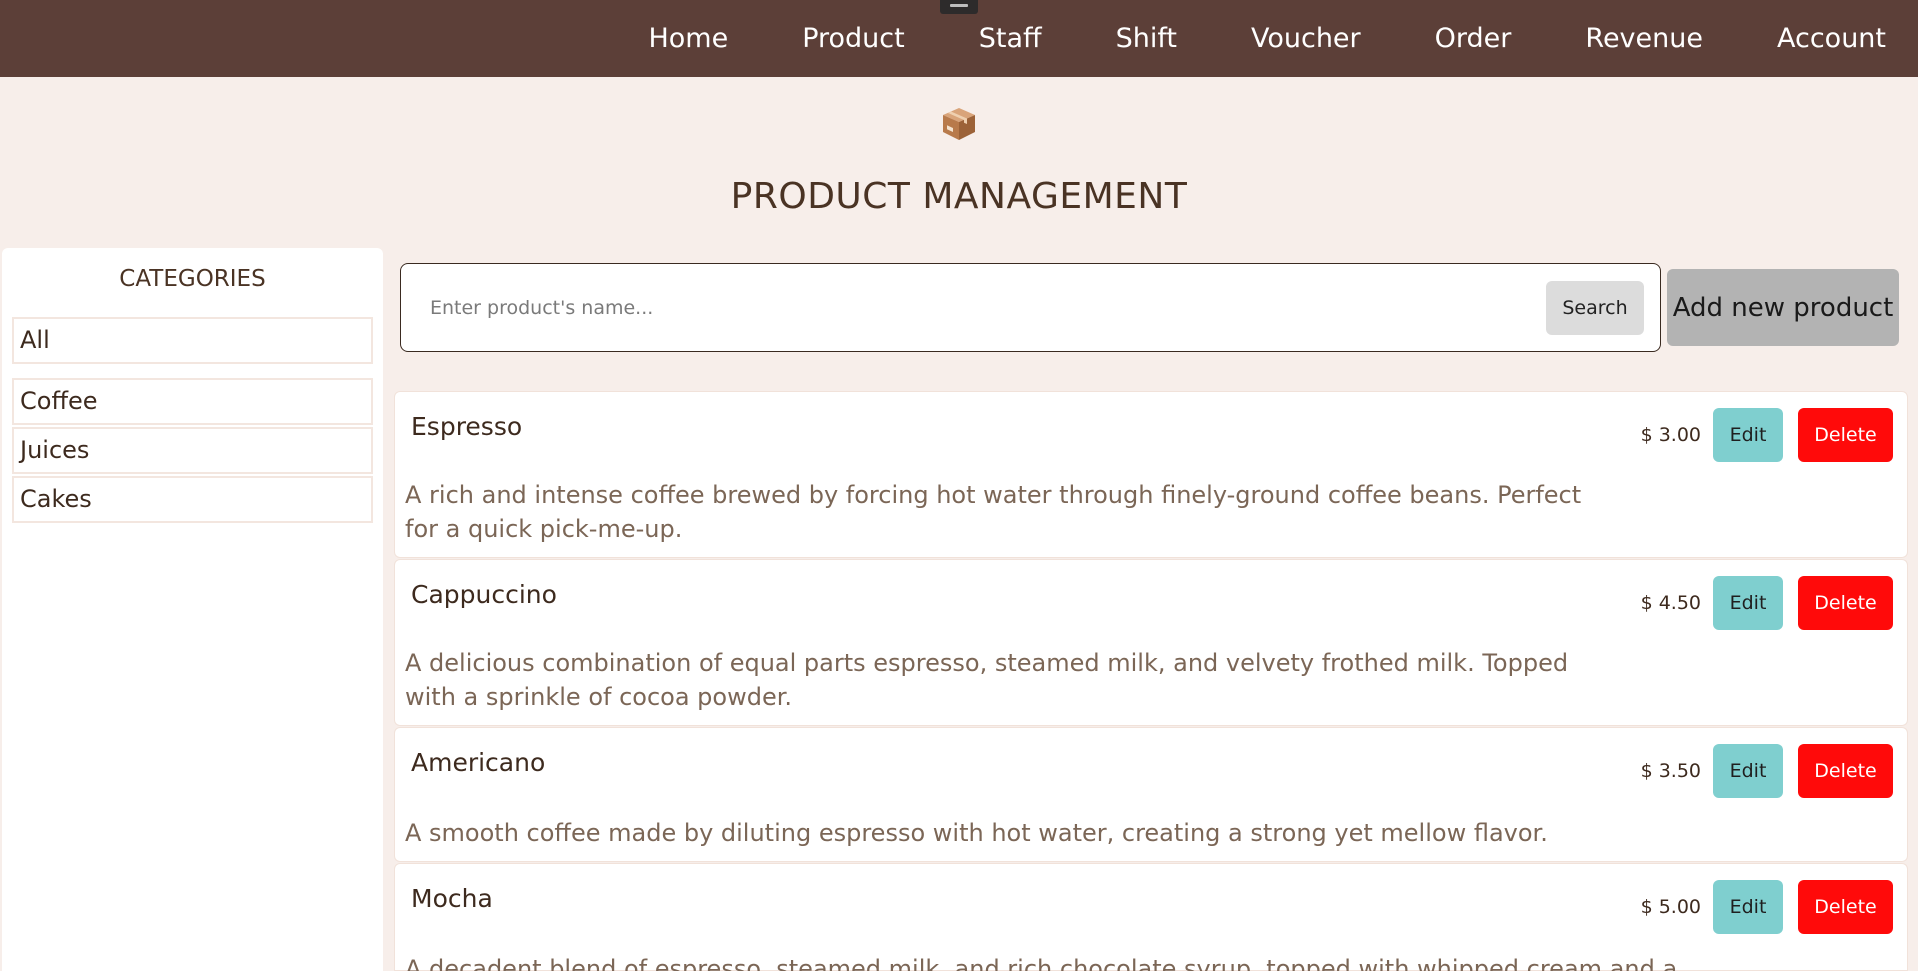 This screenshot has height=971, width=1918. What do you see at coordinates (452, 898) in the screenshot?
I see `product-name: Mocha` at bounding box center [452, 898].